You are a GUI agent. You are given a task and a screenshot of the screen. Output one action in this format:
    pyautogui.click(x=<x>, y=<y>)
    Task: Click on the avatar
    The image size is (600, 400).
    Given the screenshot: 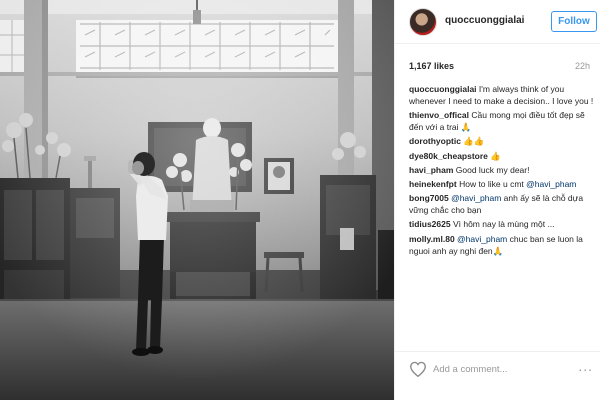 What is the action you would take?
    pyautogui.click(x=423, y=22)
    